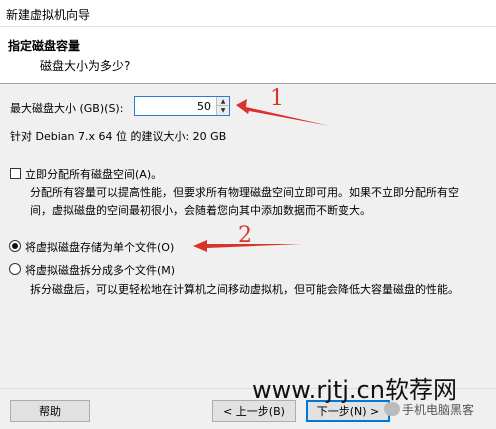 This screenshot has width=496, height=429. I want to click on annotation-number-1: 1, so click(277, 98).